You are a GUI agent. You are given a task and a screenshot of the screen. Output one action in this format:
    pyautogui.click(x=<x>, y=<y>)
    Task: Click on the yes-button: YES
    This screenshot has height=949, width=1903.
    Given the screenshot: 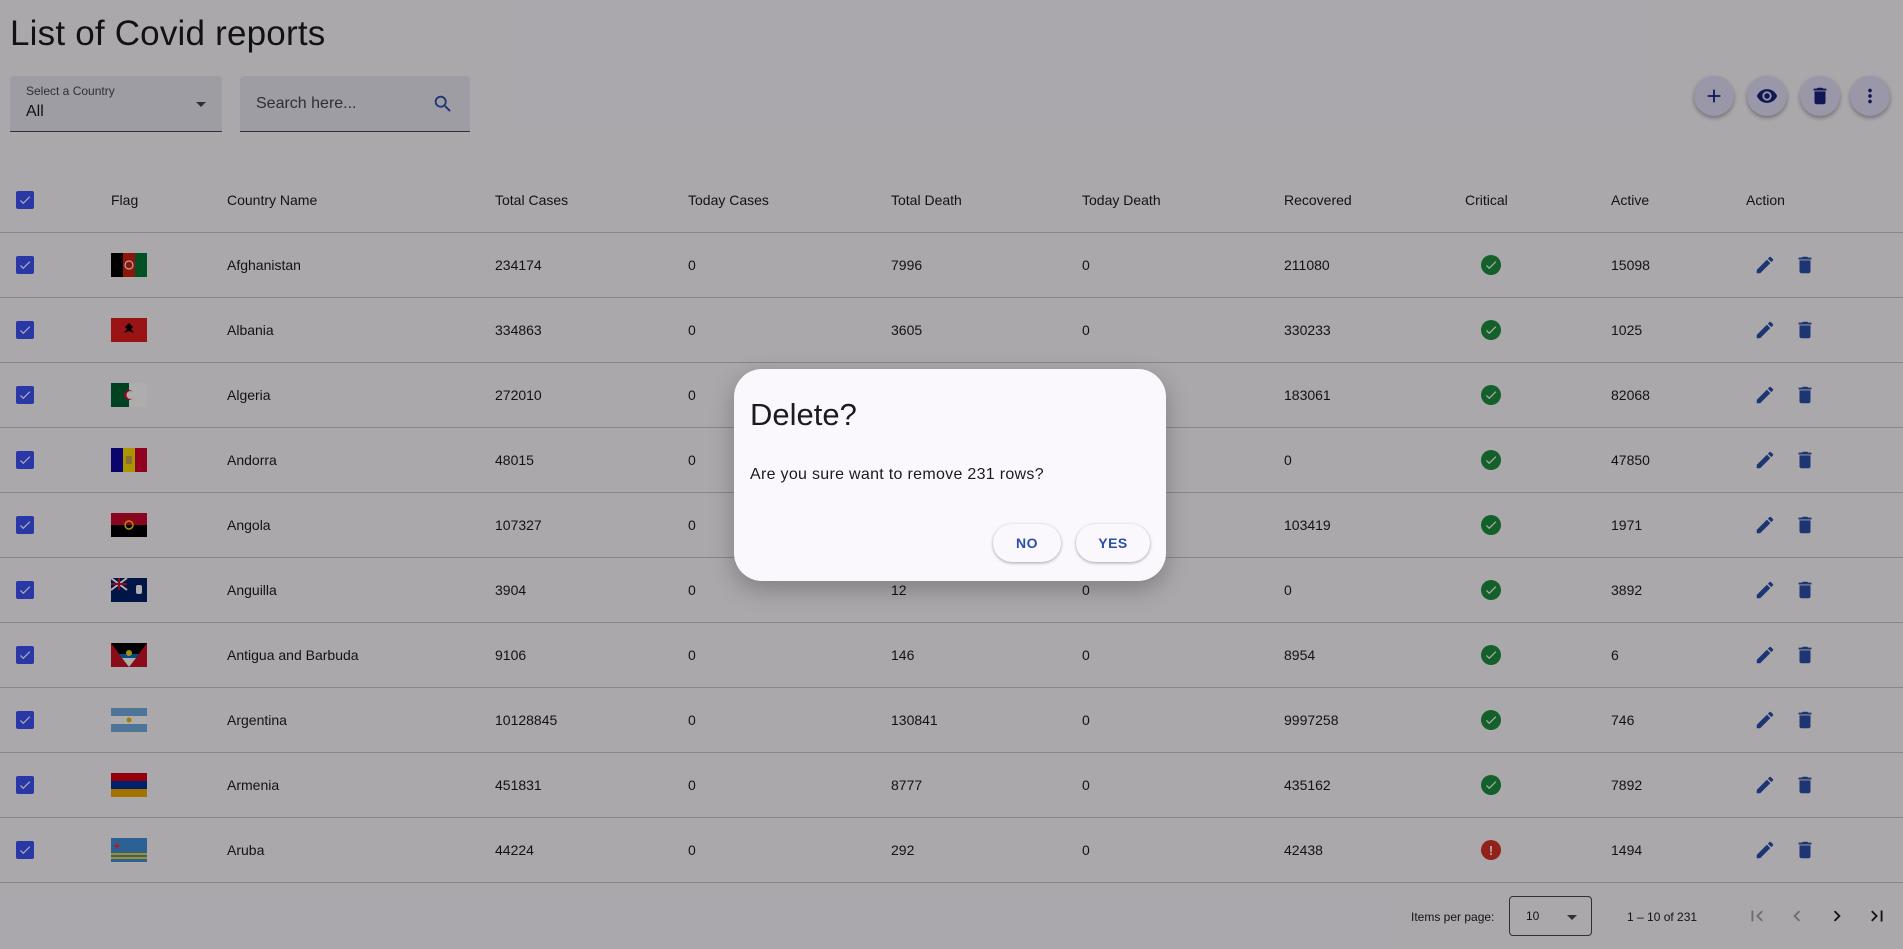 What is the action you would take?
    pyautogui.click(x=1113, y=543)
    